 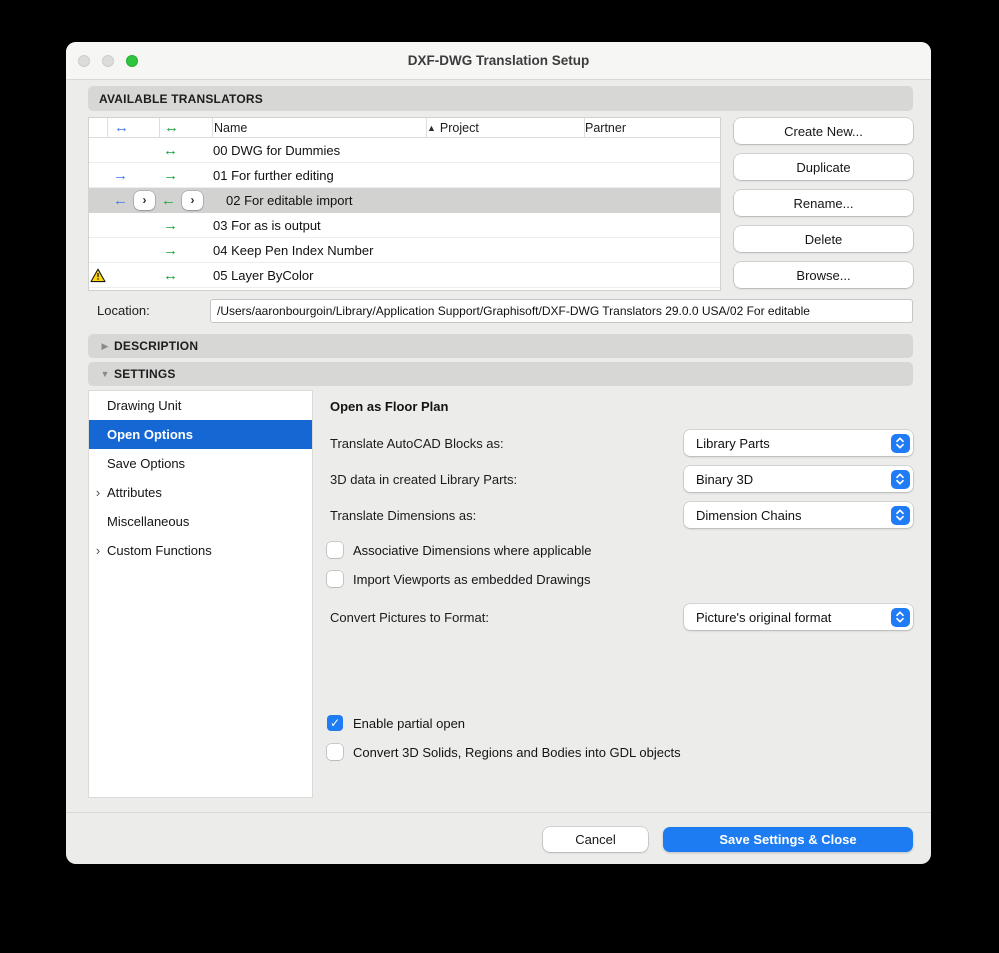 What do you see at coordinates (498, 812) in the screenshot?
I see `footer-divider` at bounding box center [498, 812].